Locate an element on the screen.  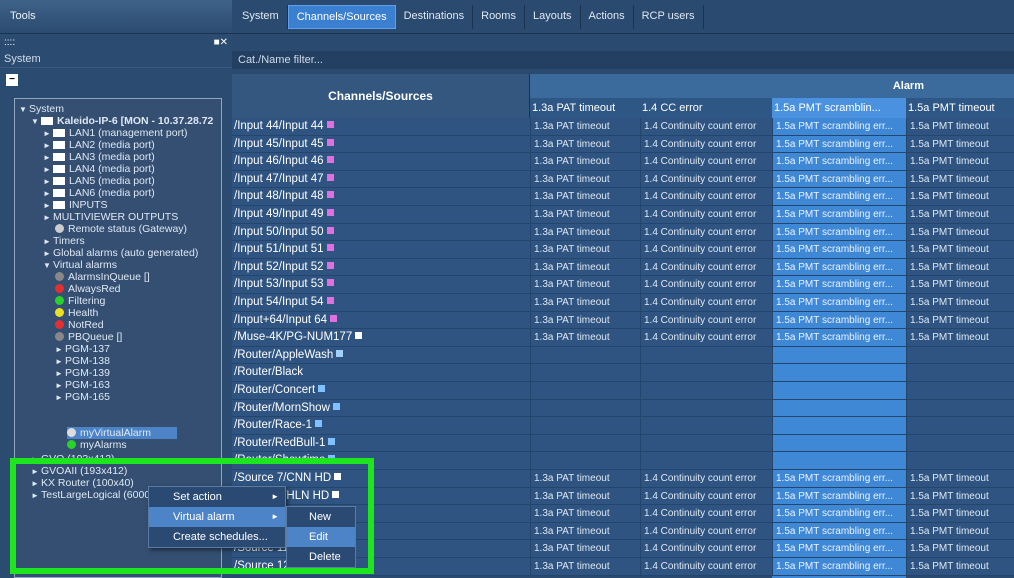
submenu-item-new: New is located at coordinates (321, 517).